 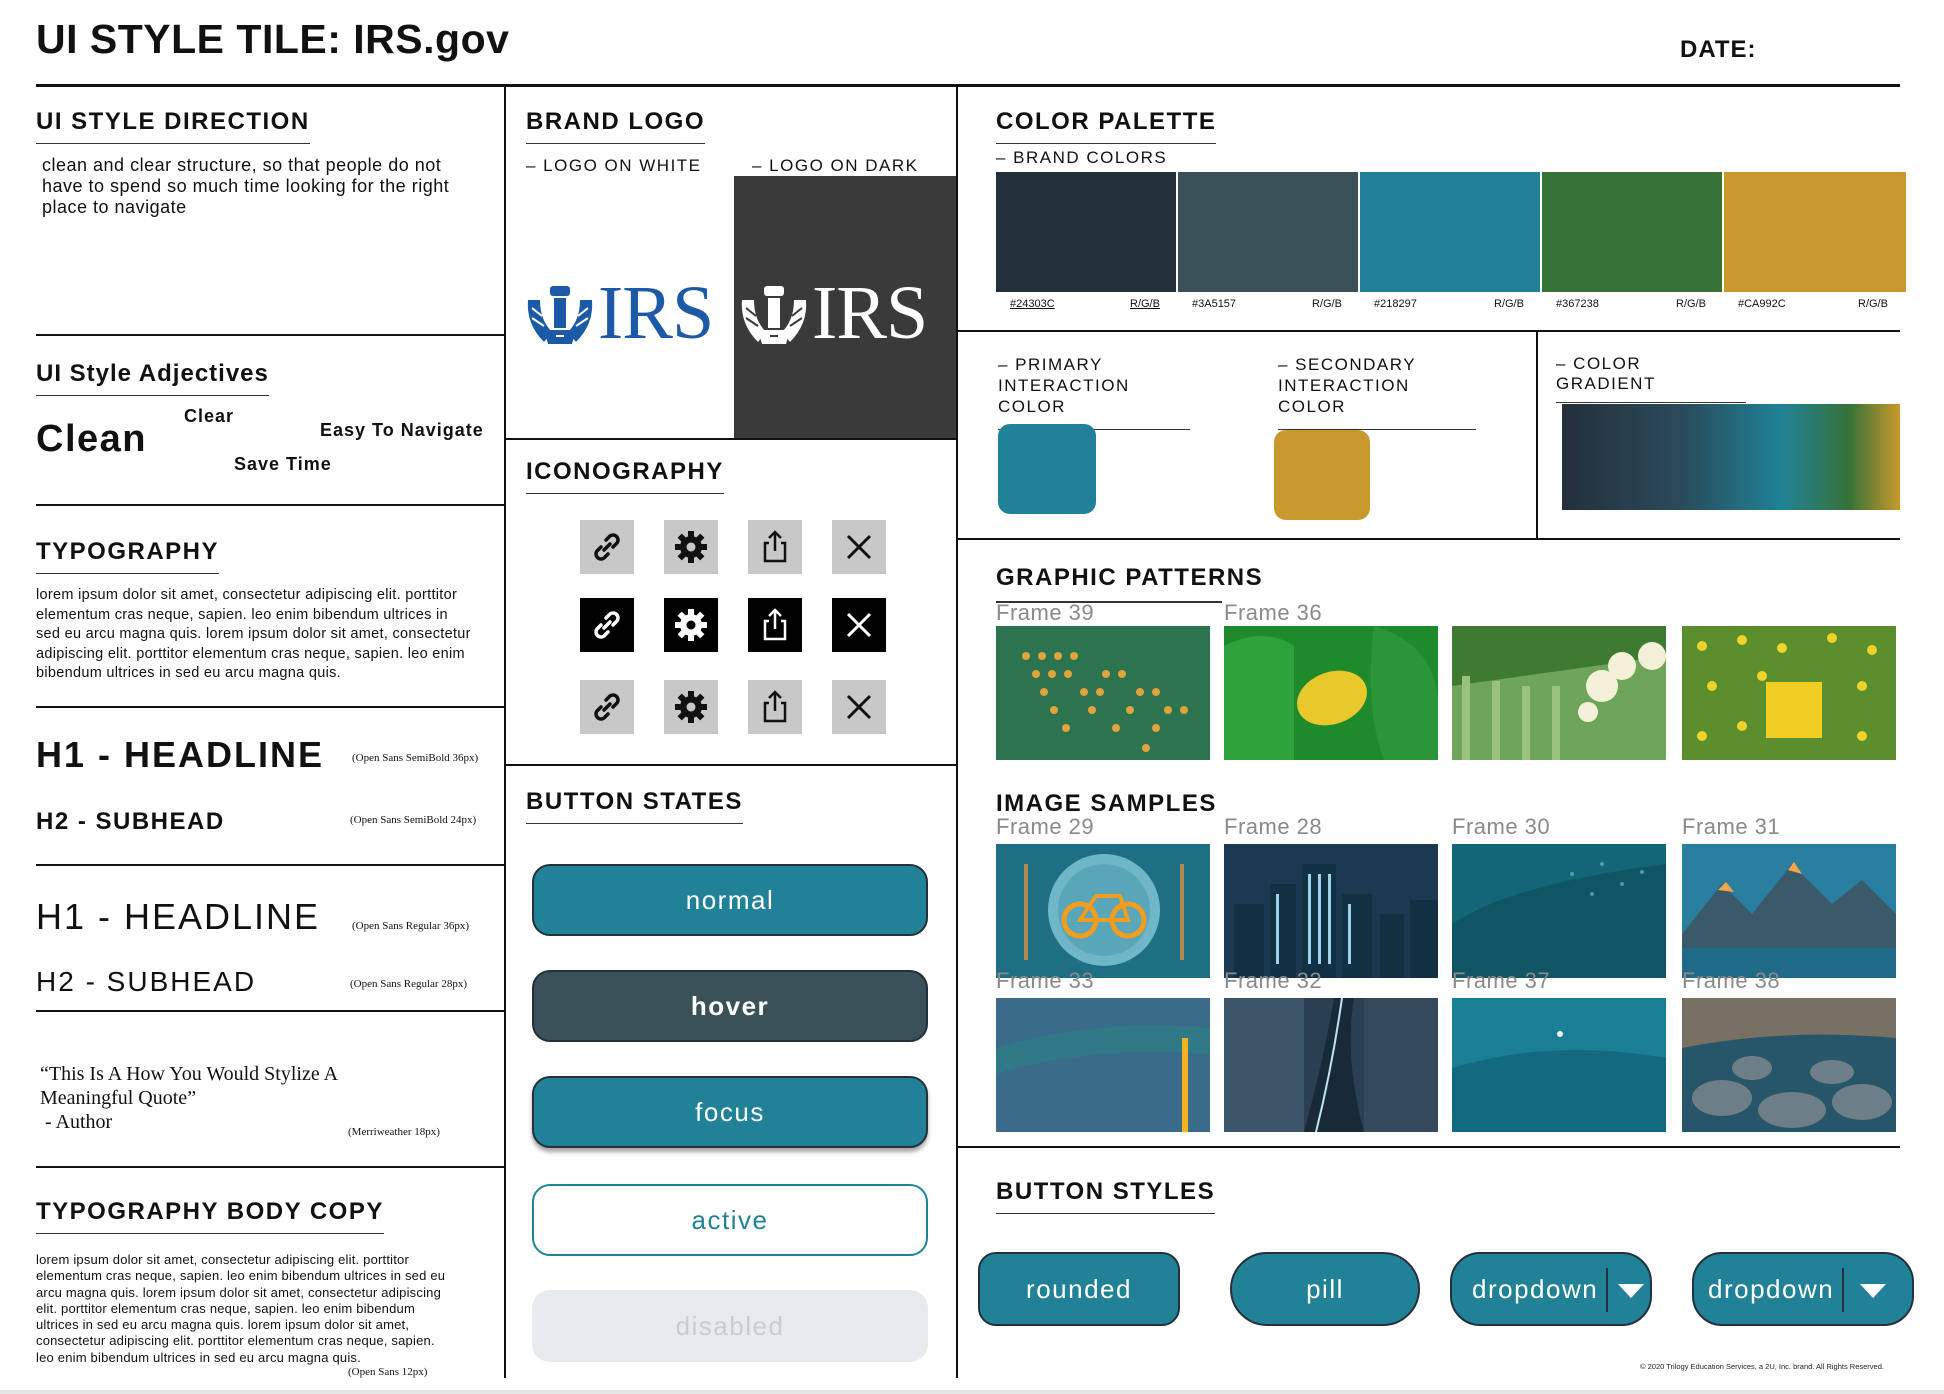 I want to click on dropdown-button-1: dropdown, so click(x=1551, y=1289).